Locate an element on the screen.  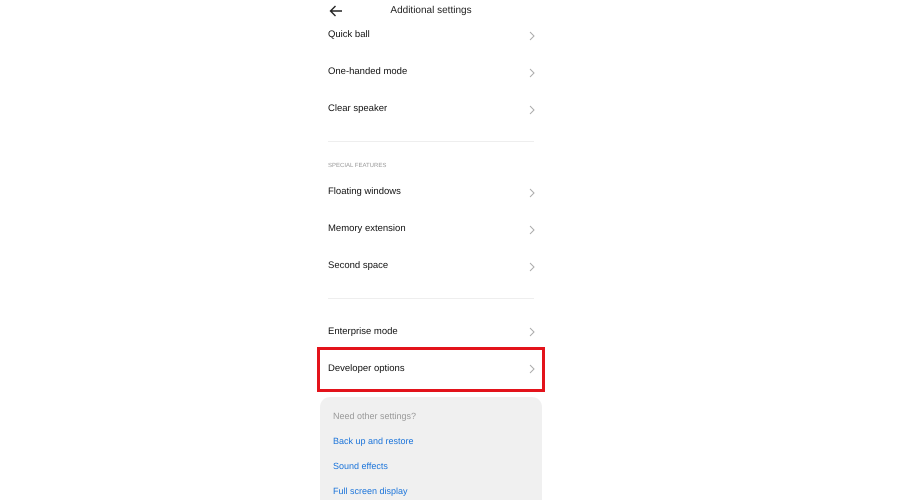
row-label: Memory extension is located at coordinates (367, 229).